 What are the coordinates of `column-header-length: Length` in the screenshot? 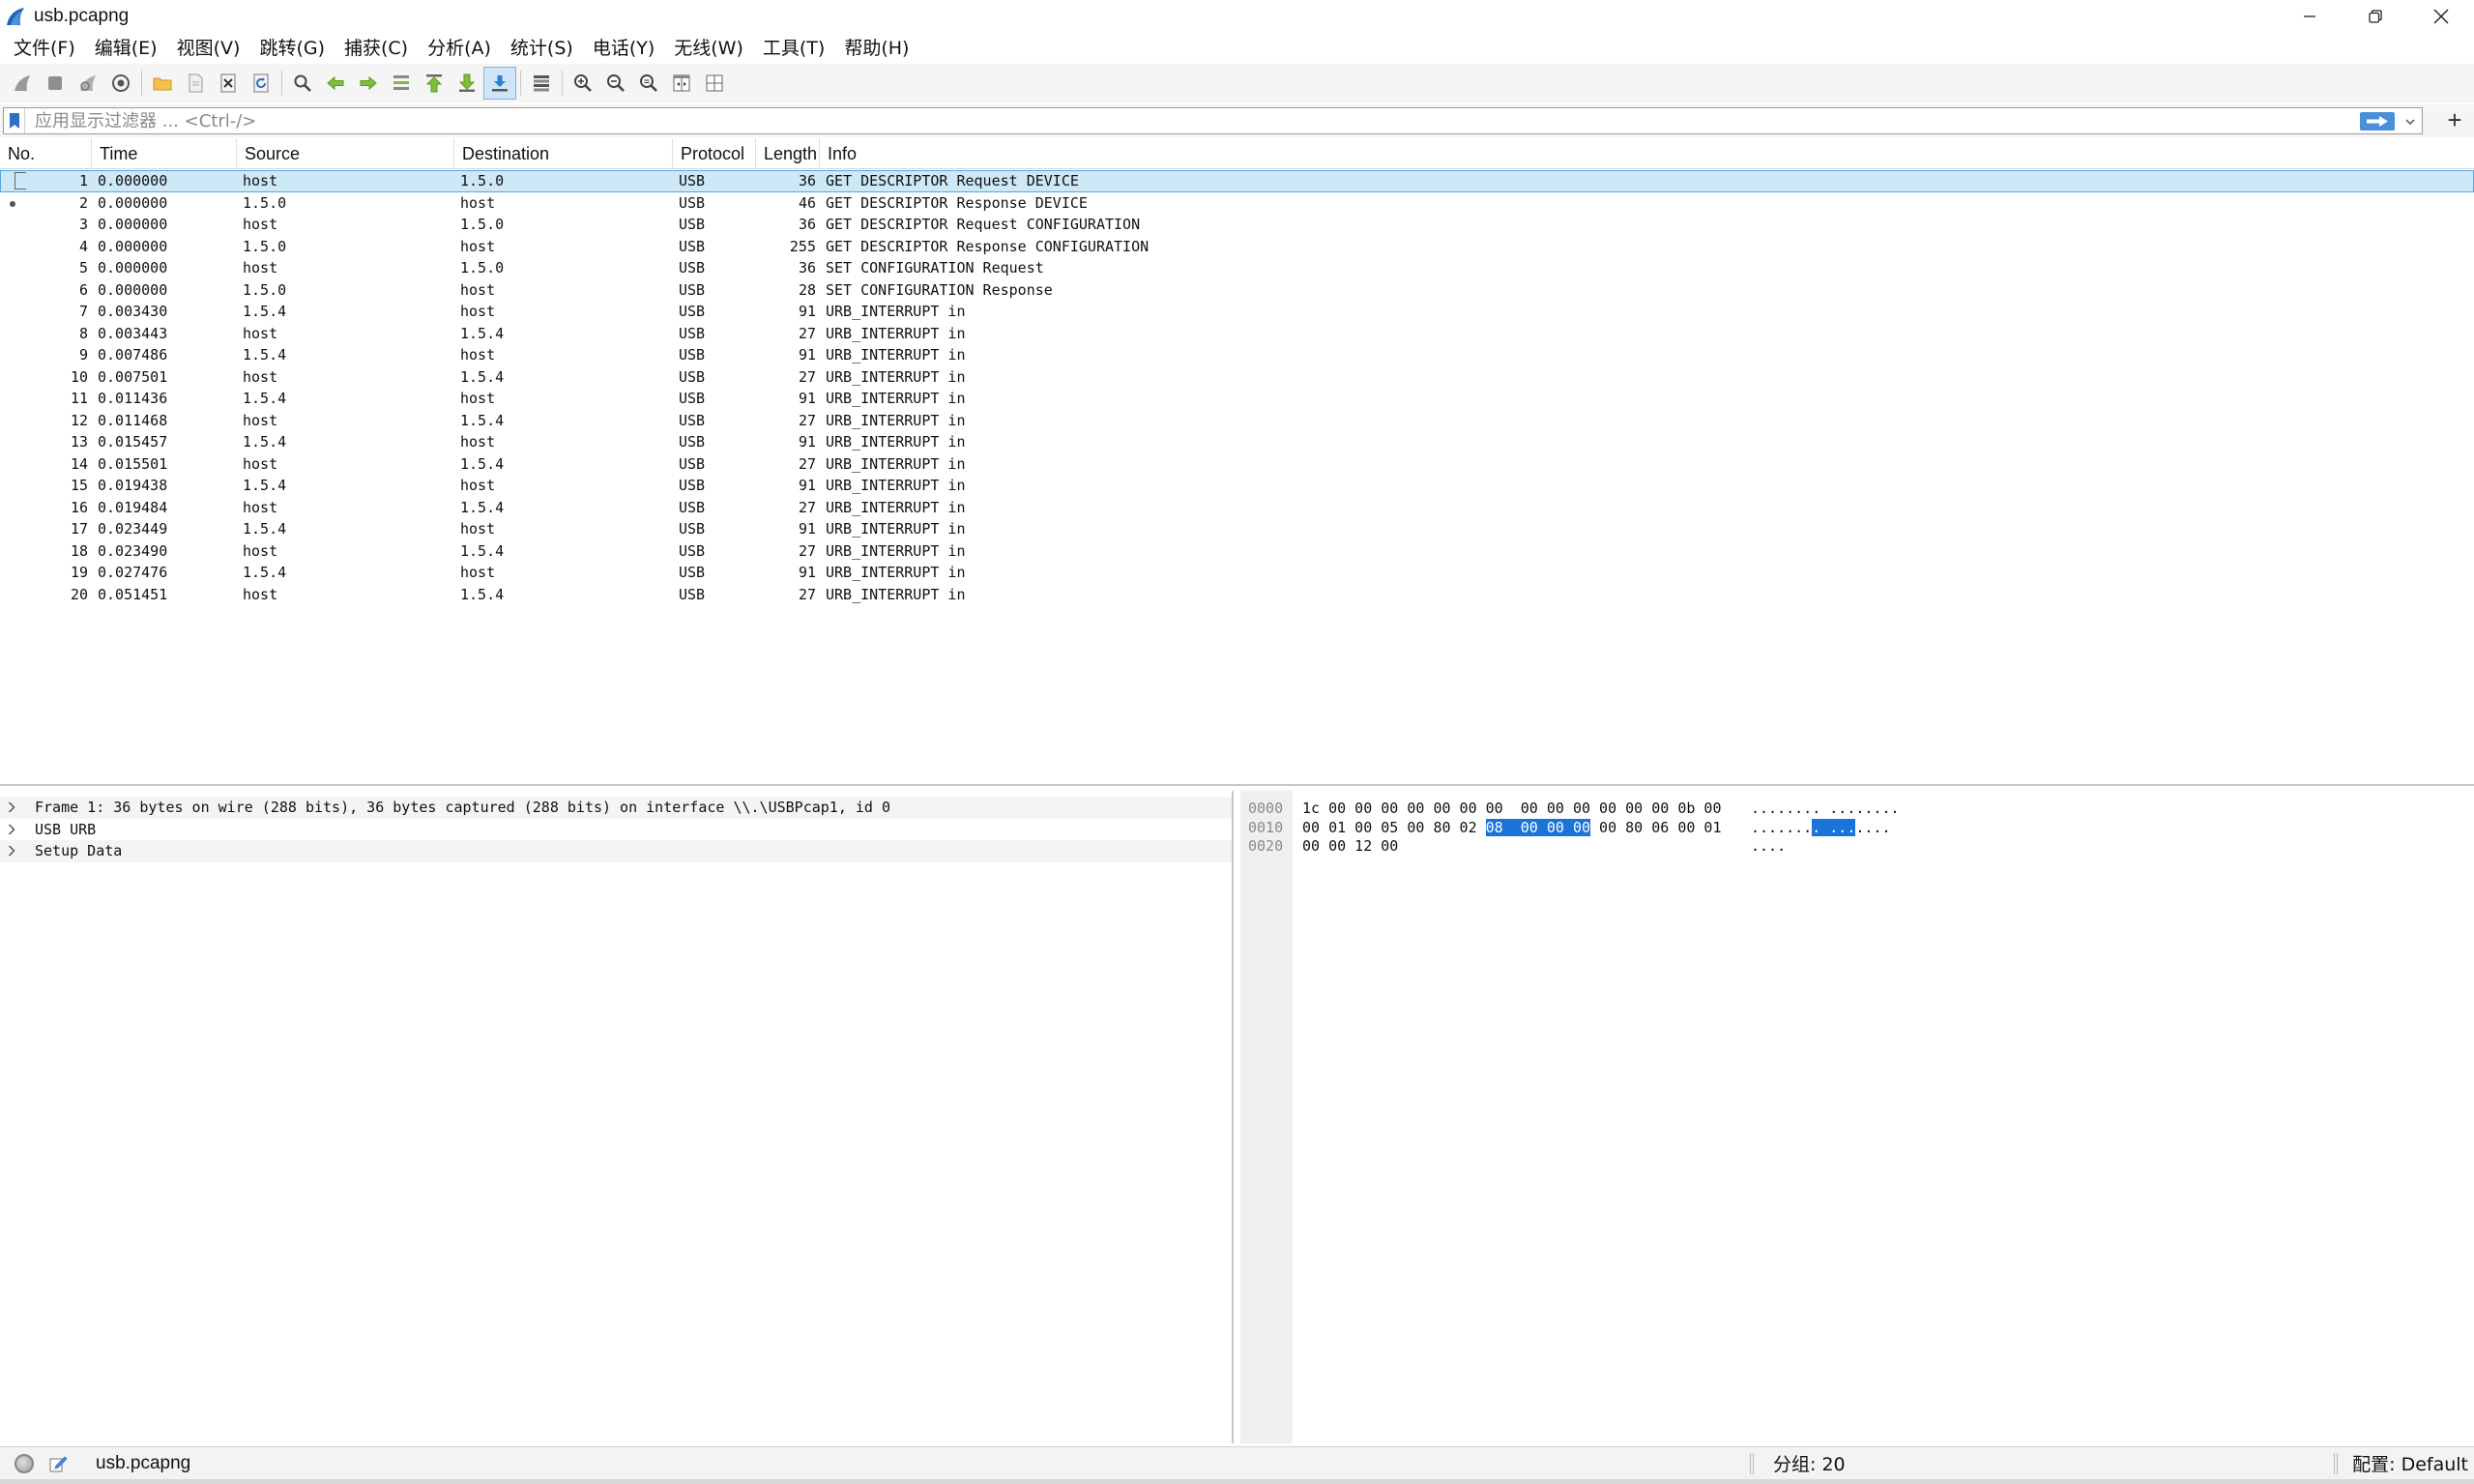 It's located at (788, 154).